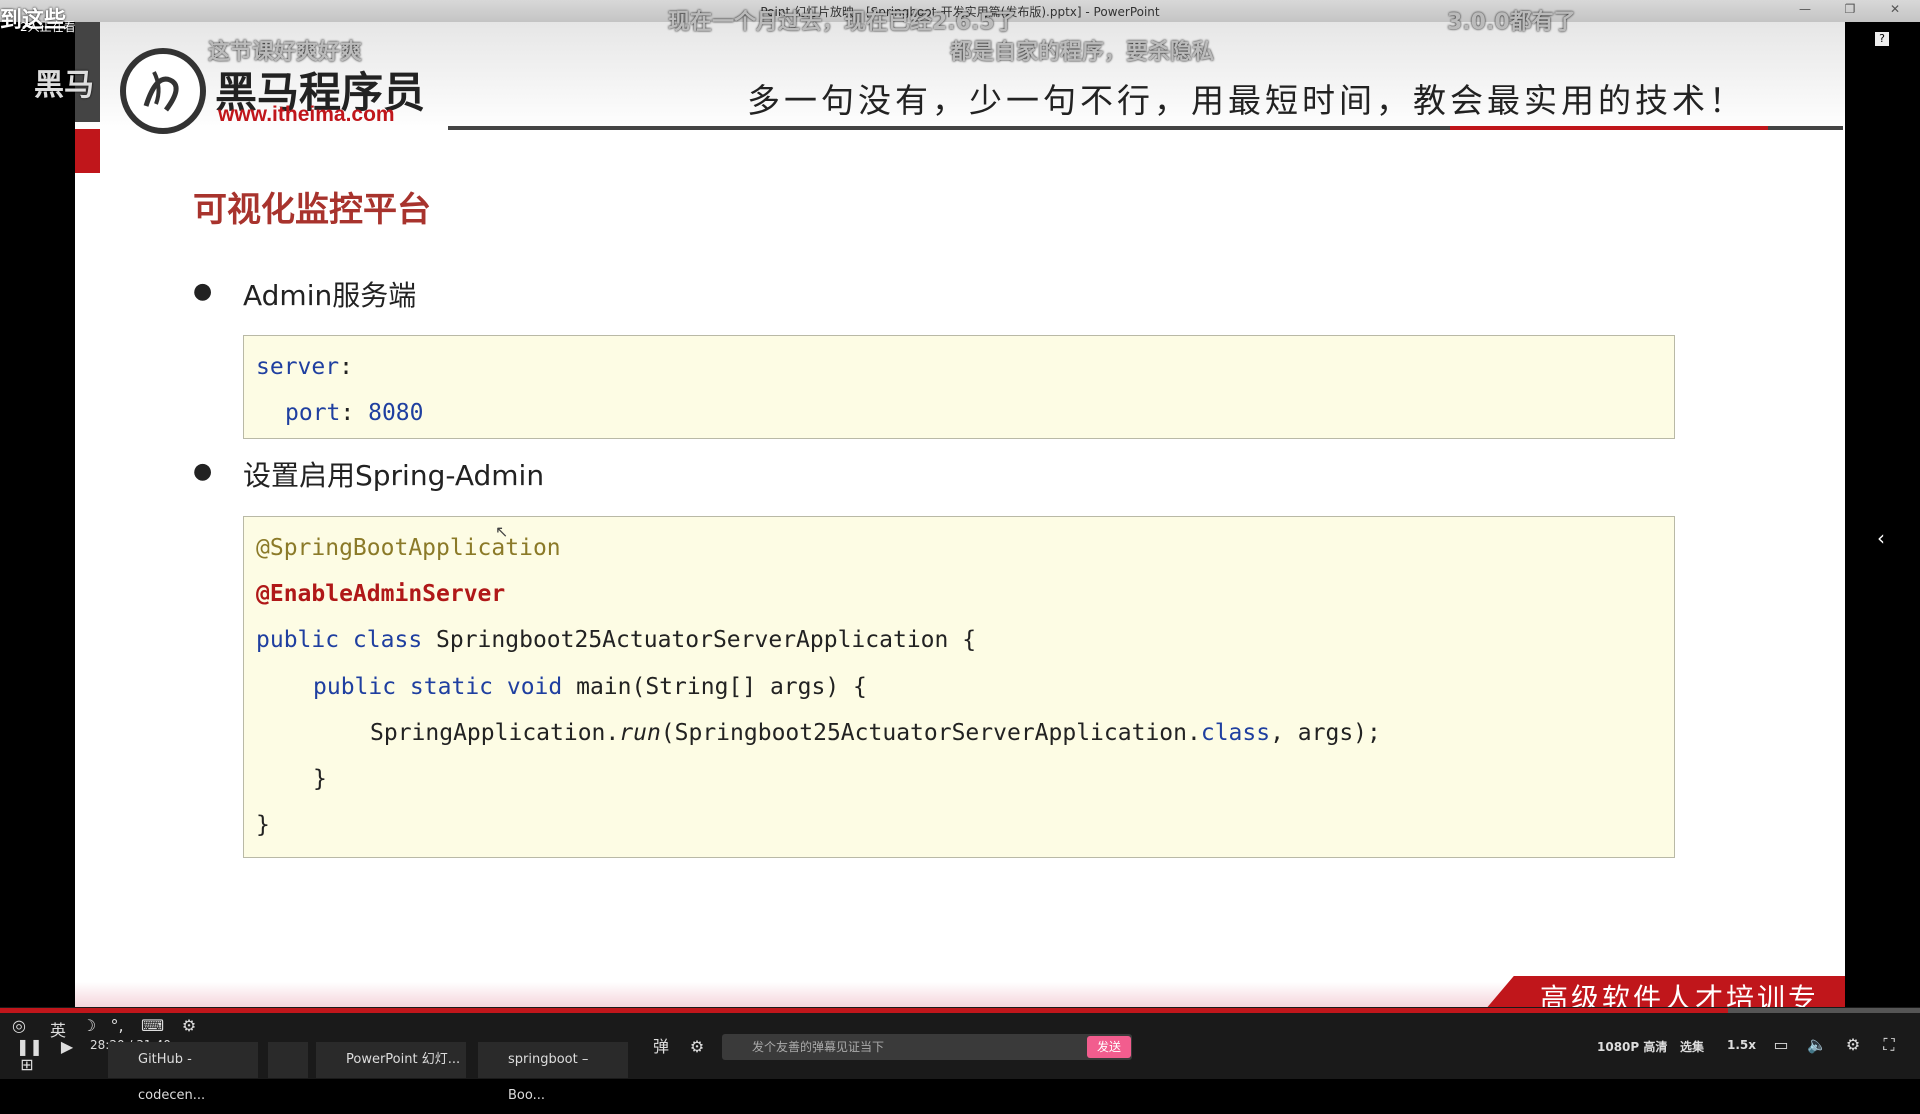 Image resolution: width=1920 pixels, height=1114 pixels. Describe the element at coordinates (48, 27) in the screenshot. I see `viewer-count: 2人正在看` at that location.